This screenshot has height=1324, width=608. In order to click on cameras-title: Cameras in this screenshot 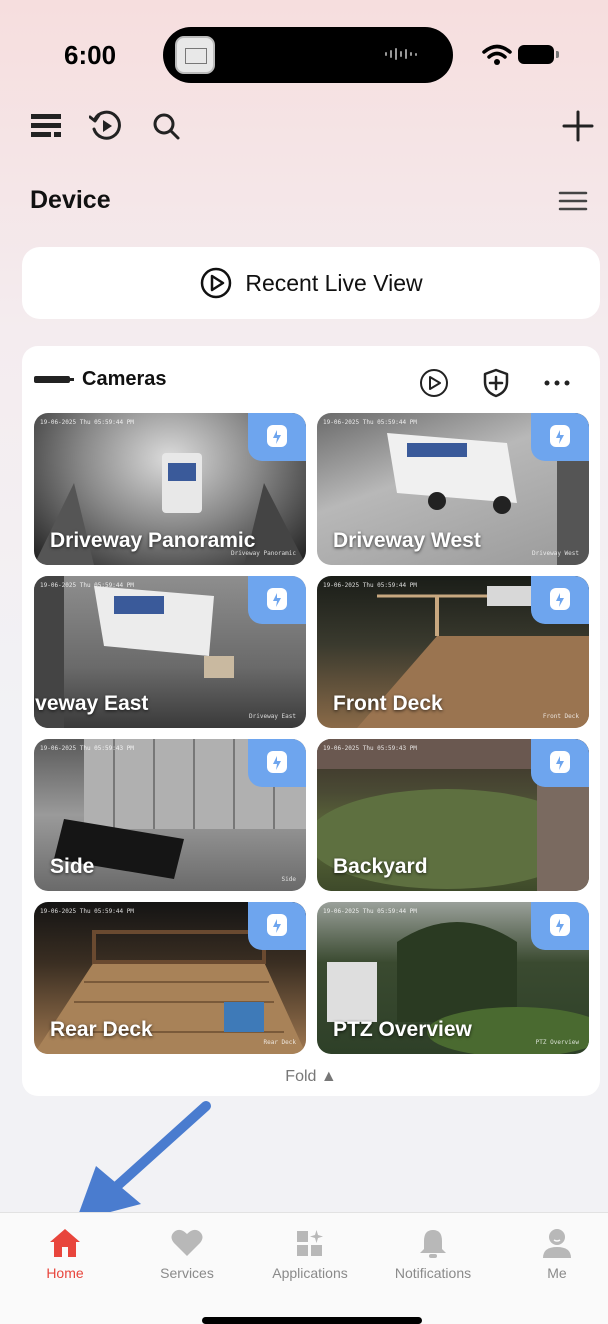, I will do `click(124, 379)`.